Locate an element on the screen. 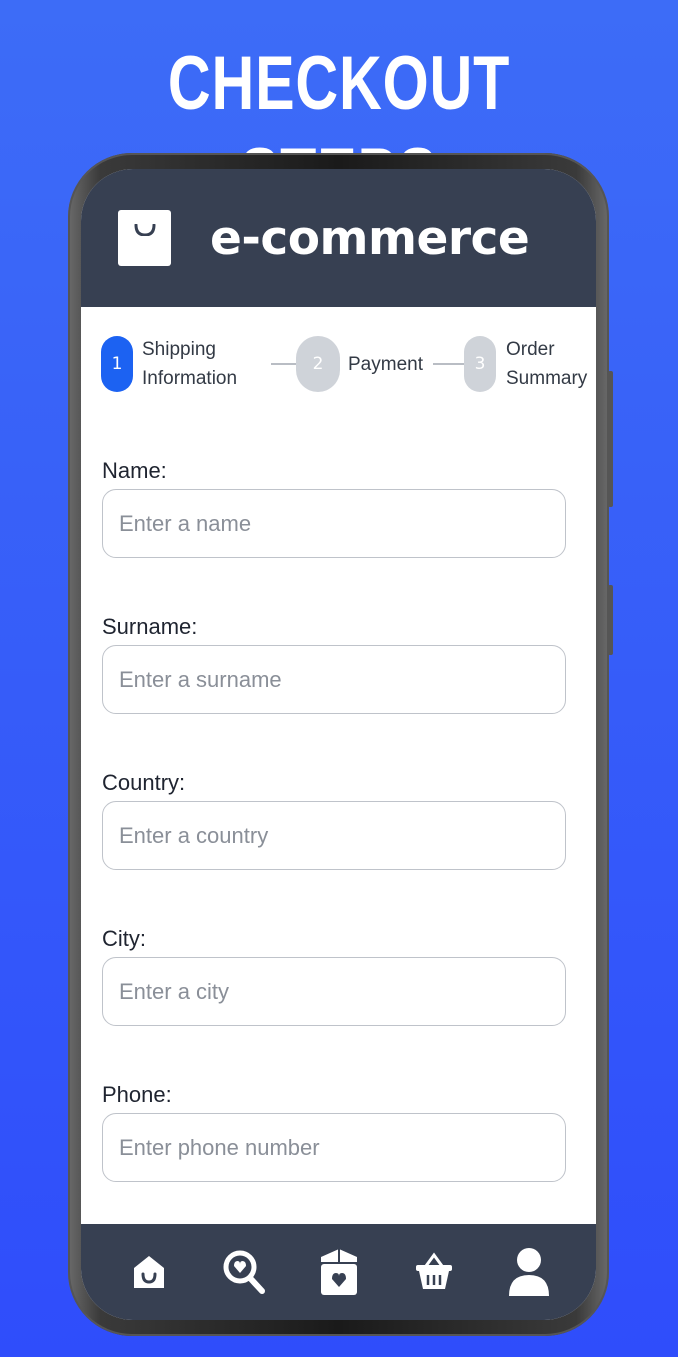 The width and height of the screenshot is (678, 1357). basket-icon is located at coordinates (433, 1270).